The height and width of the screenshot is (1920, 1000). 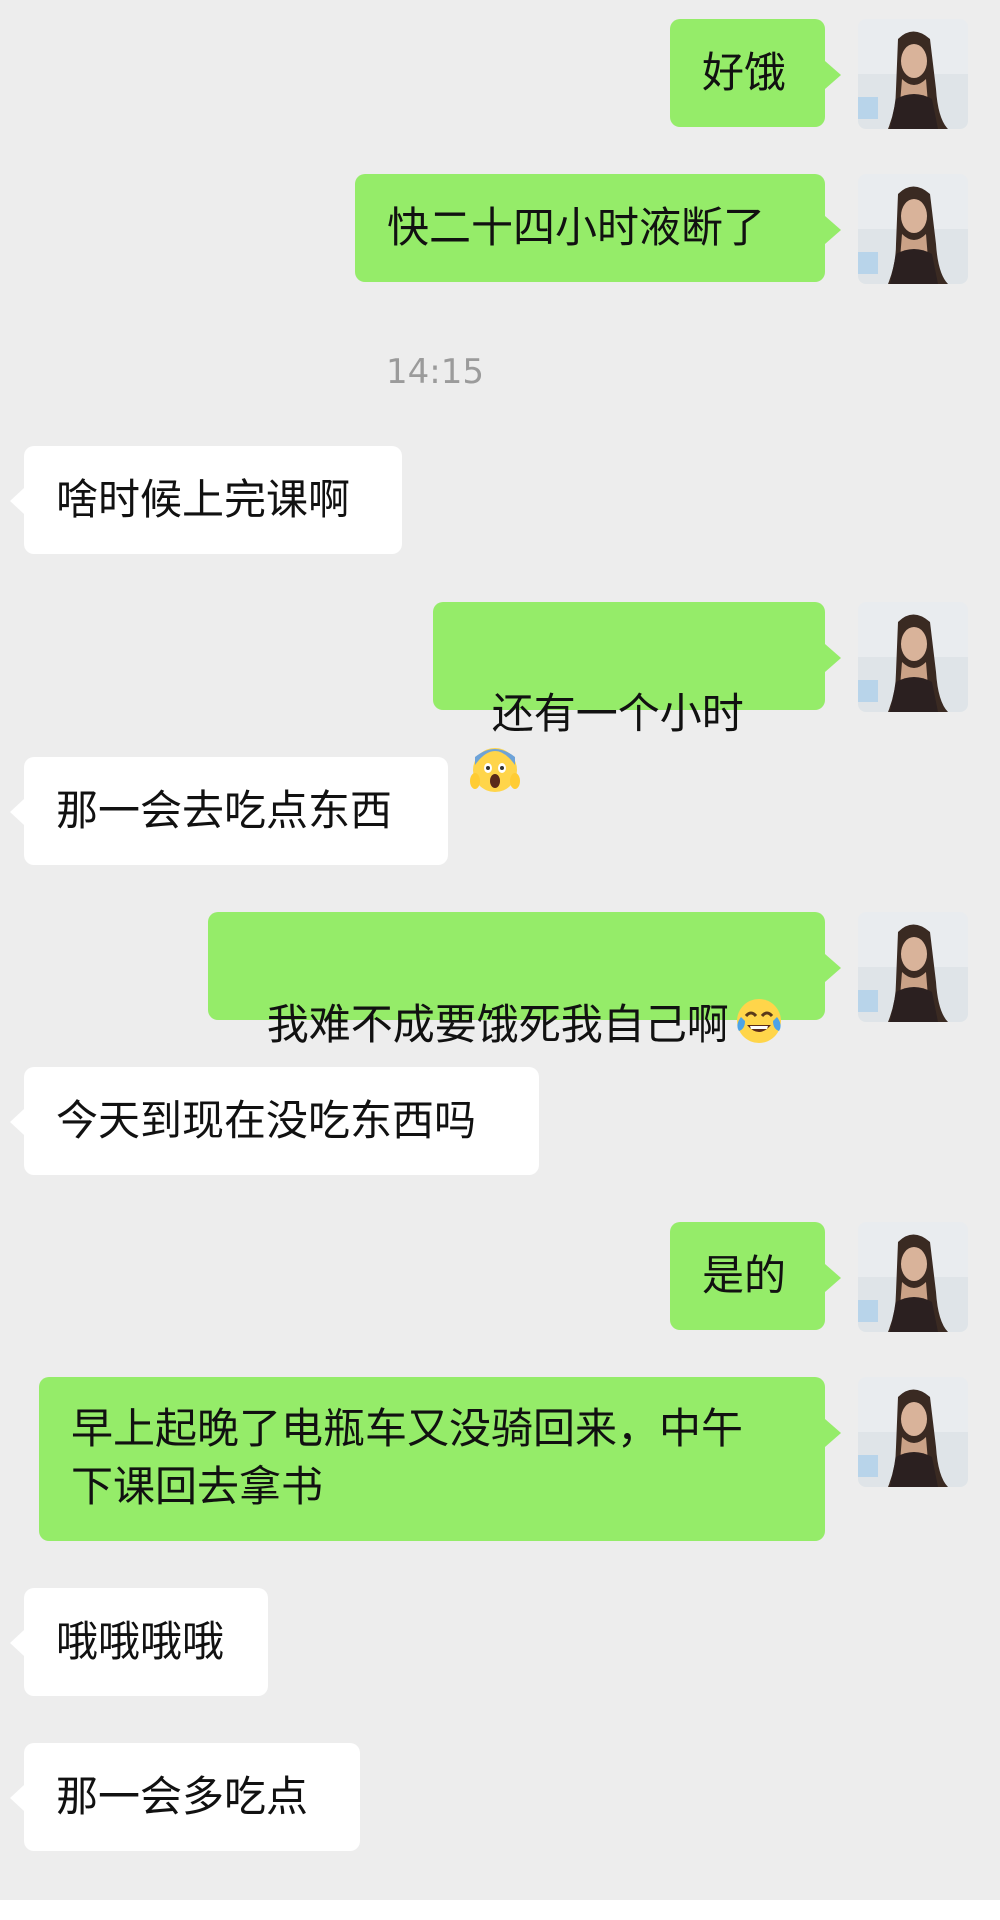 What do you see at coordinates (497, 1024) in the screenshot?
I see `message-text: 我难不成要饿死我自己啊` at bounding box center [497, 1024].